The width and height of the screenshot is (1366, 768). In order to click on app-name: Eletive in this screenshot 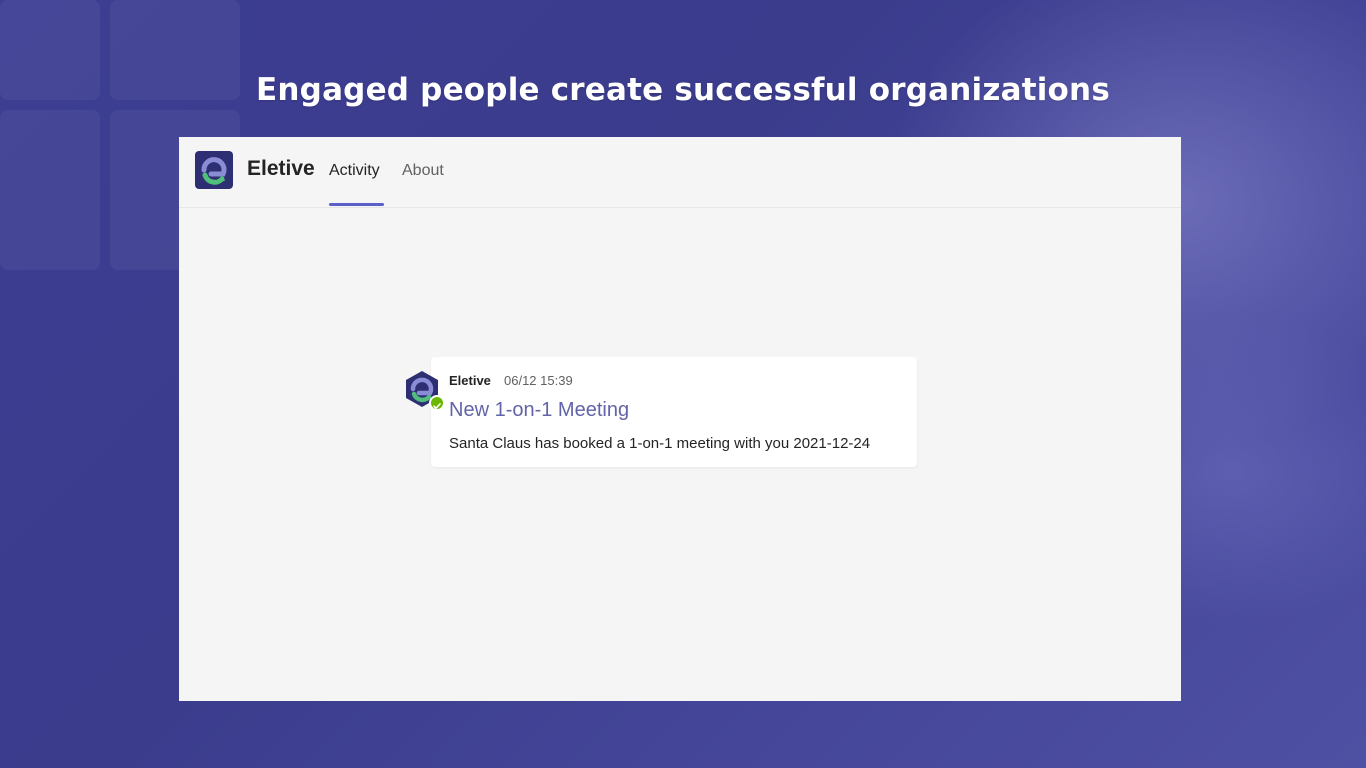, I will do `click(281, 168)`.